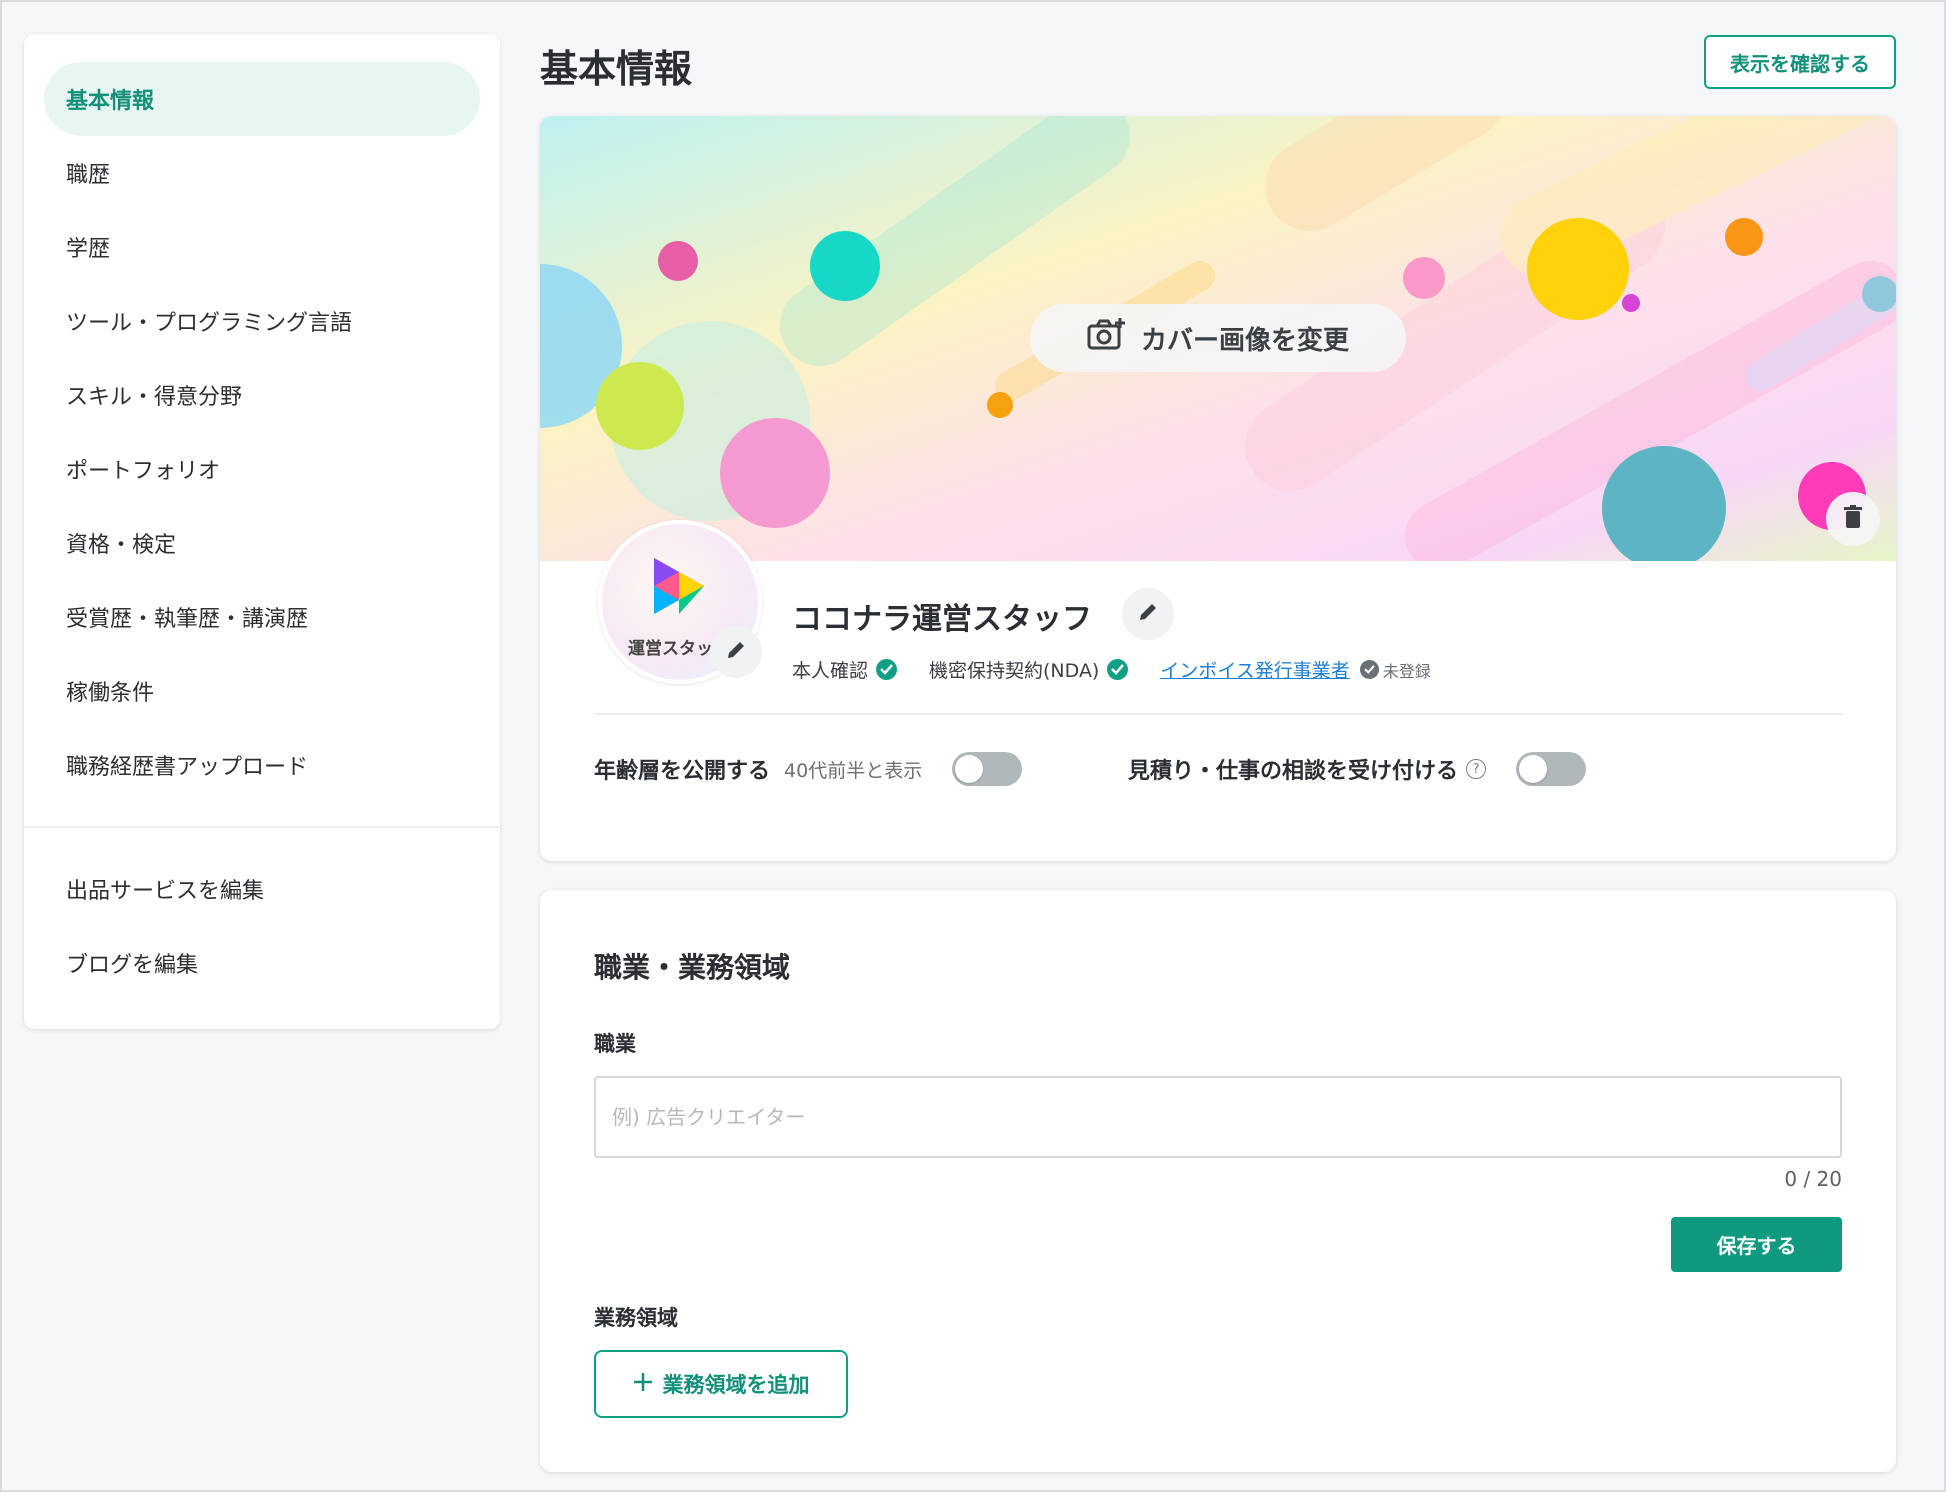 The height and width of the screenshot is (1492, 1946). Describe the element at coordinates (262, 469) in the screenshot. I see `sidebar-item-portfolio: ポートフォリオ` at that location.